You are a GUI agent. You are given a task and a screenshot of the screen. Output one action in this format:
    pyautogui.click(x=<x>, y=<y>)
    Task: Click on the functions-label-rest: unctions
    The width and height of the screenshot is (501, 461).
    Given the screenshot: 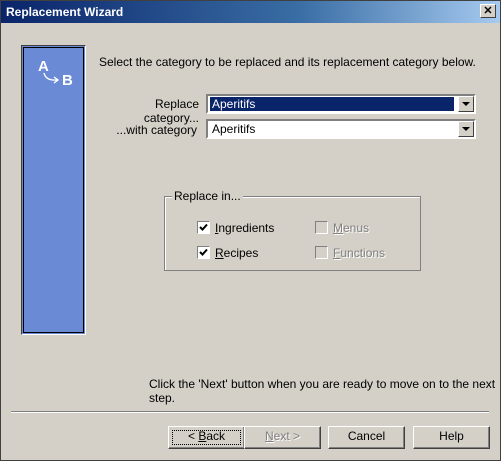 What is the action you would take?
    pyautogui.click(x=363, y=253)
    